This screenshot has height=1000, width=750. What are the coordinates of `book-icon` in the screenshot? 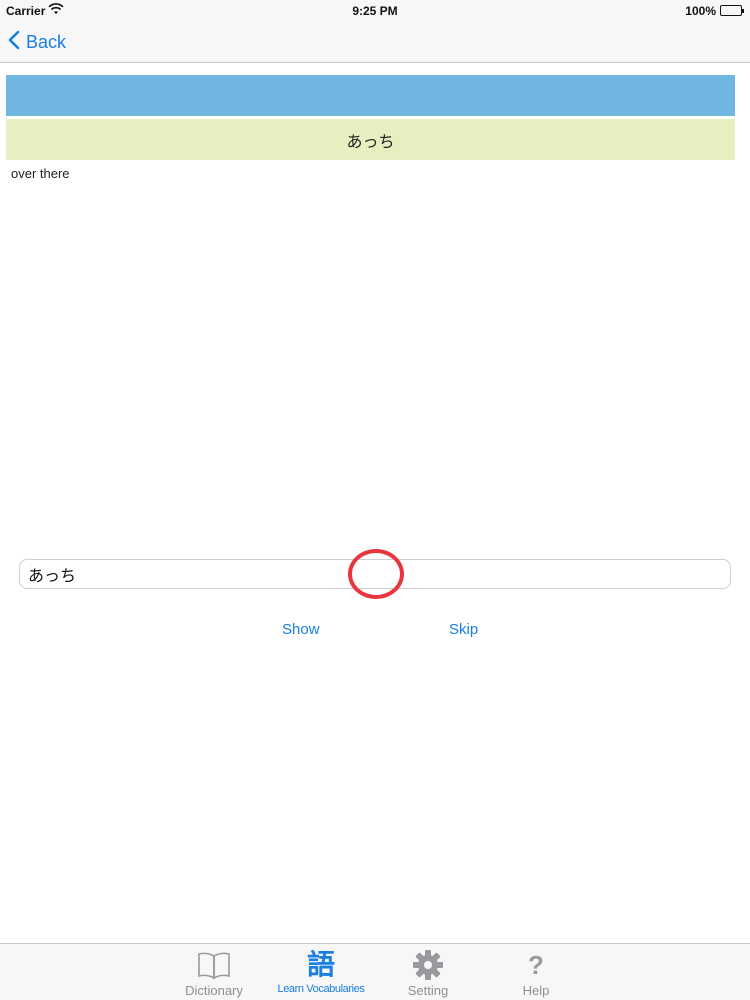 It's located at (214, 965).